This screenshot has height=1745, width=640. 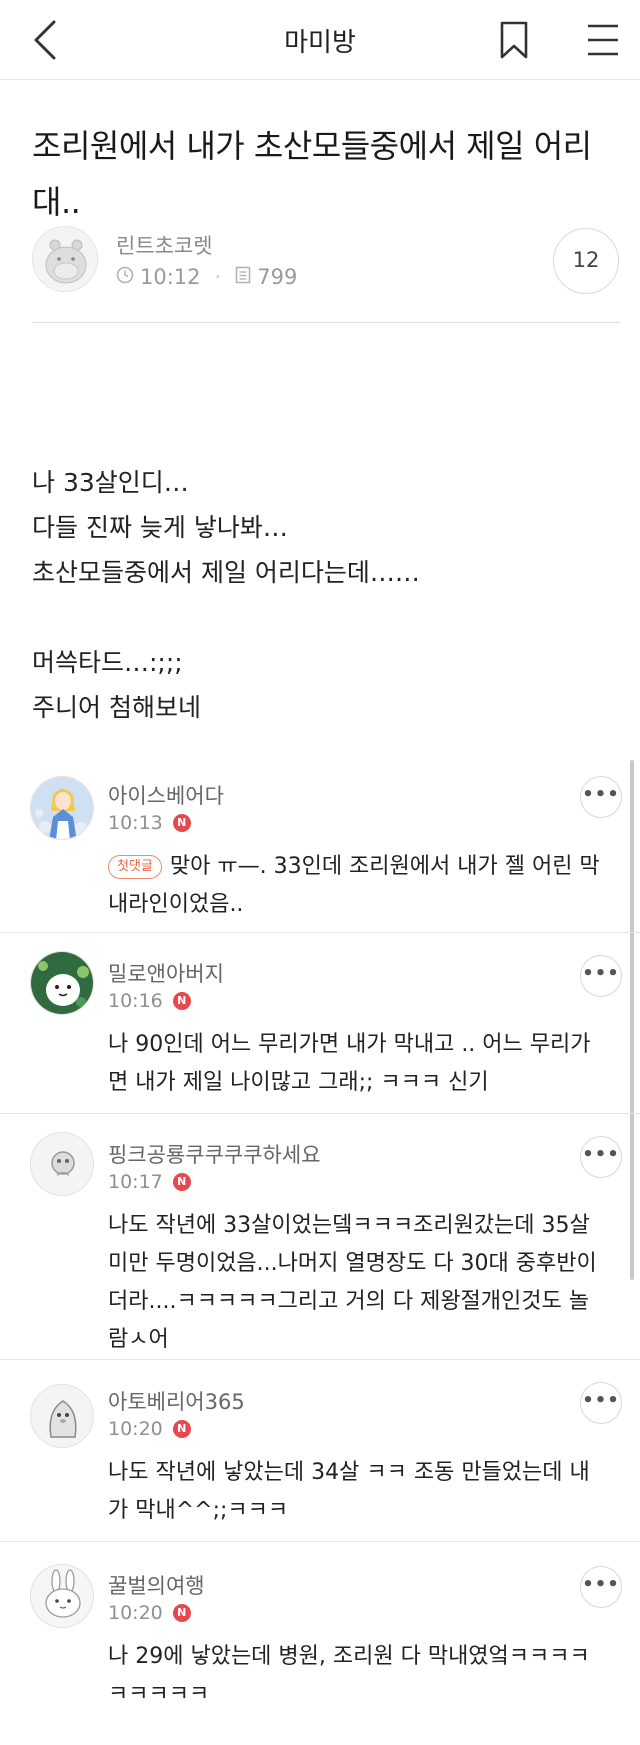 I want to click on clock-icon, so click(x=125, y=277).